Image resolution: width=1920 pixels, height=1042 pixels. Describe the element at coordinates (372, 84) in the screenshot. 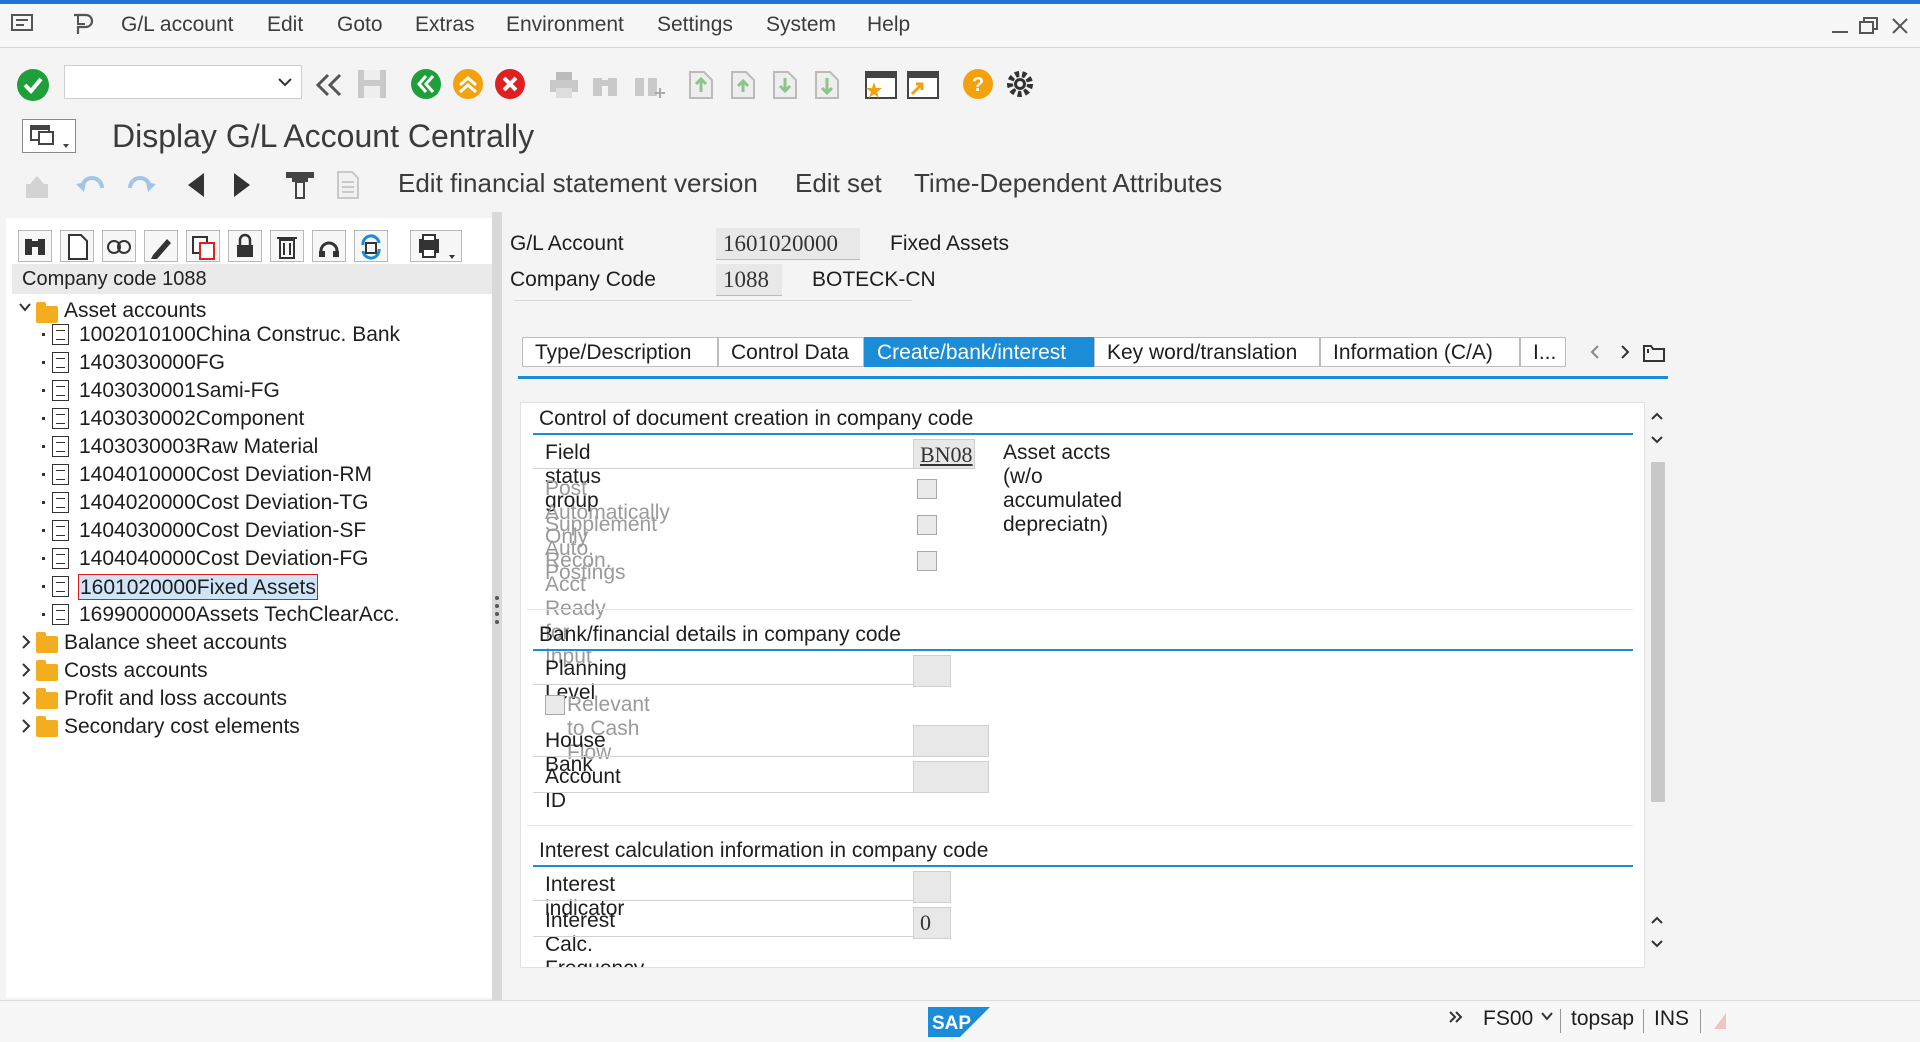

I see `save-icon` at that location.